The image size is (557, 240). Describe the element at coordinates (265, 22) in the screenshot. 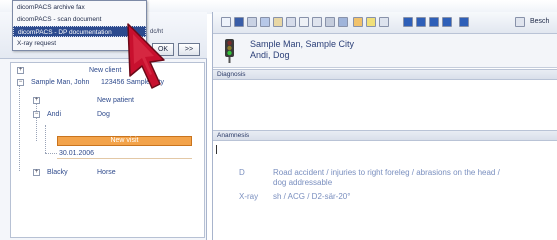

I see `text-icon` at that location.